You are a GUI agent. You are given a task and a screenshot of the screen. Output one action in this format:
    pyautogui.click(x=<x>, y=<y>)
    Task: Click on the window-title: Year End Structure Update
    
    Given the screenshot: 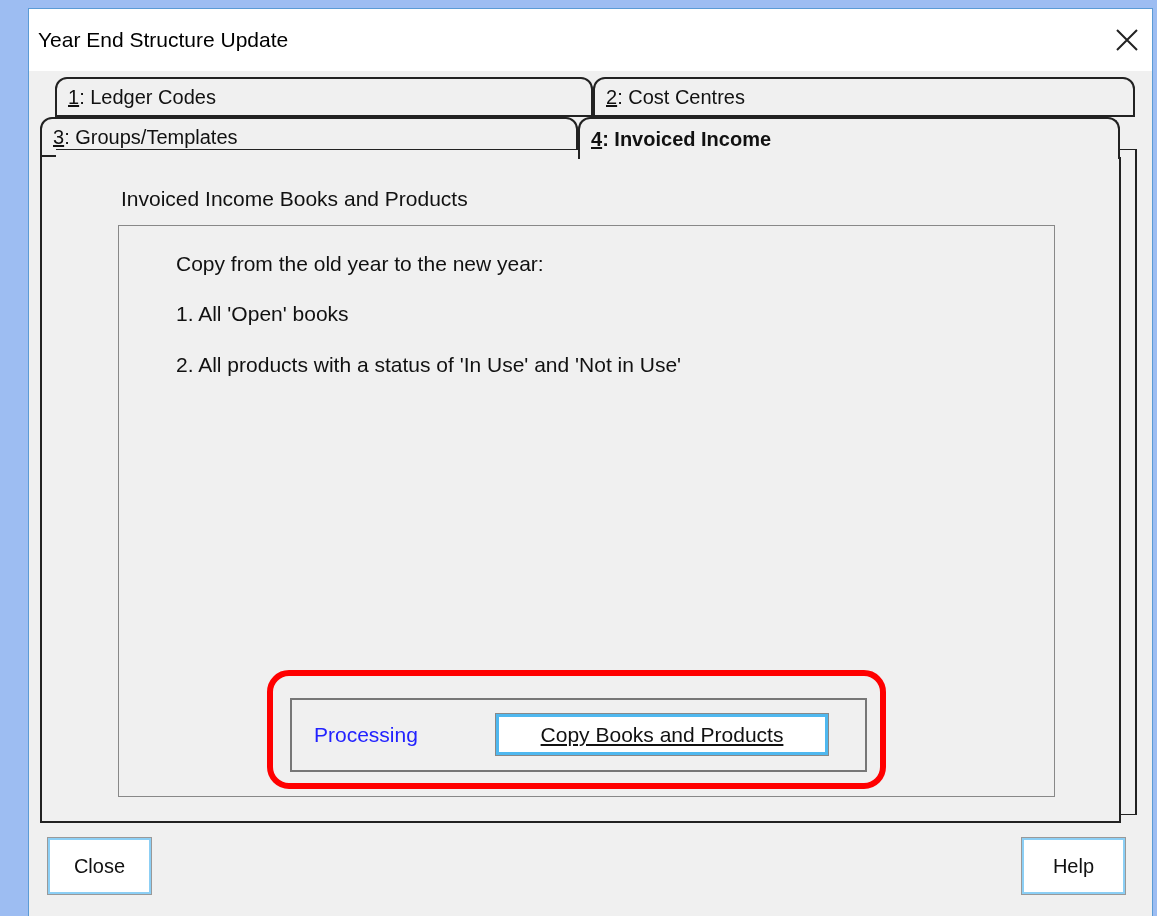 What is the action you would take?
    pyautogui.click(x=163, y=40)
    